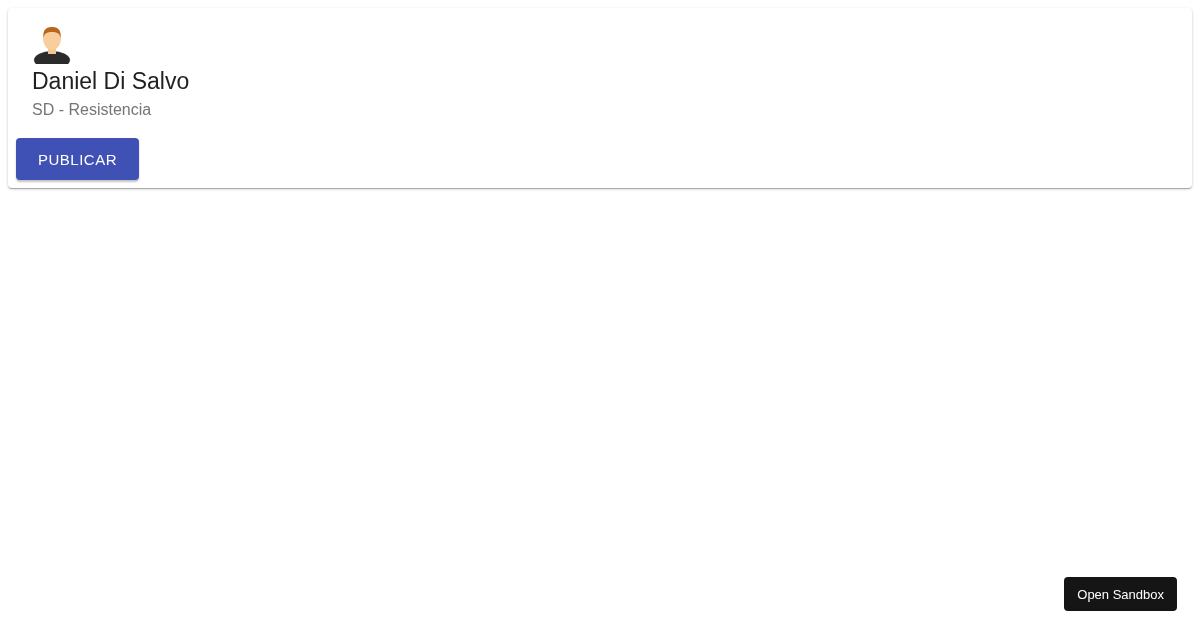 This screenshot has height=630, width=1200. What do you see at coordinates (111, 81) in the screenshot?
I see `user-name: Daniel Di Salvo` at bounding box center [111, 81].